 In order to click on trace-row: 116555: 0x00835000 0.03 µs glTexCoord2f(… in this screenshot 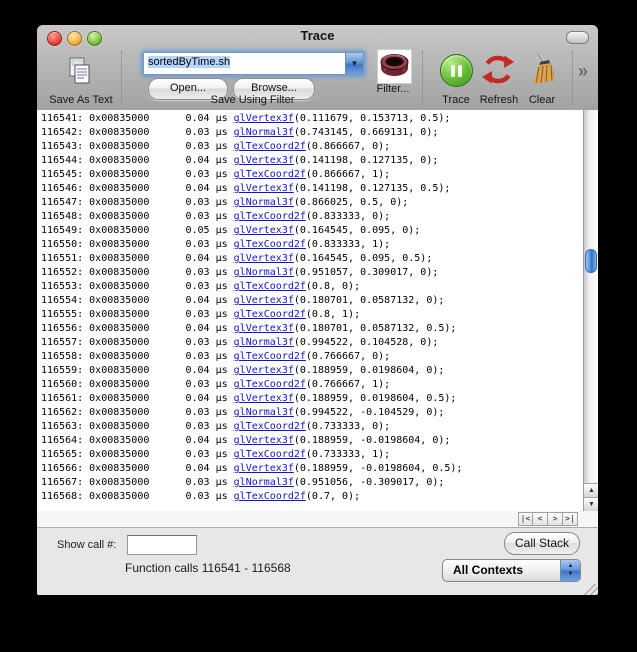, I will do `click(312, 315)`.